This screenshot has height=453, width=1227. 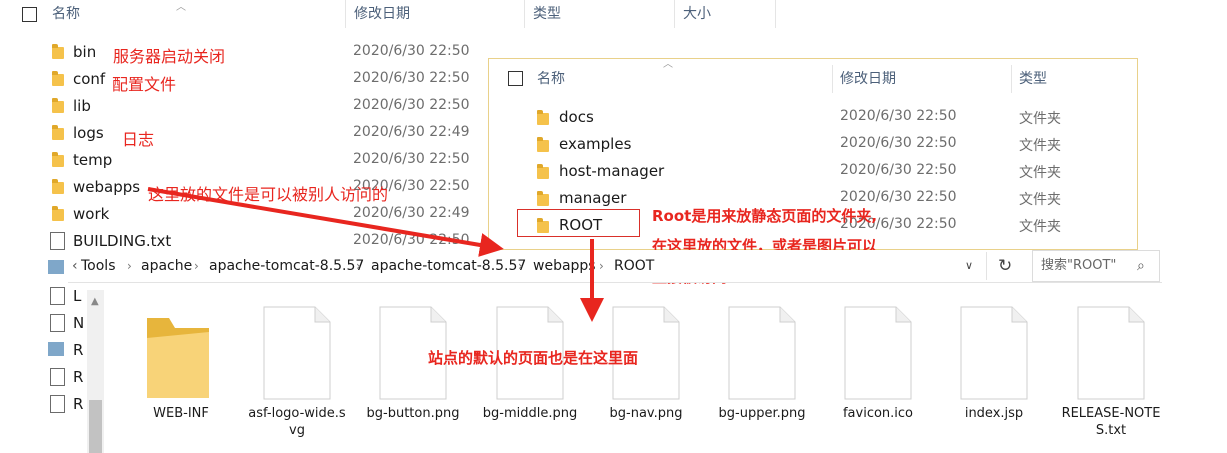 I want to click on annotation-arrows, so click(x=375, y=254).